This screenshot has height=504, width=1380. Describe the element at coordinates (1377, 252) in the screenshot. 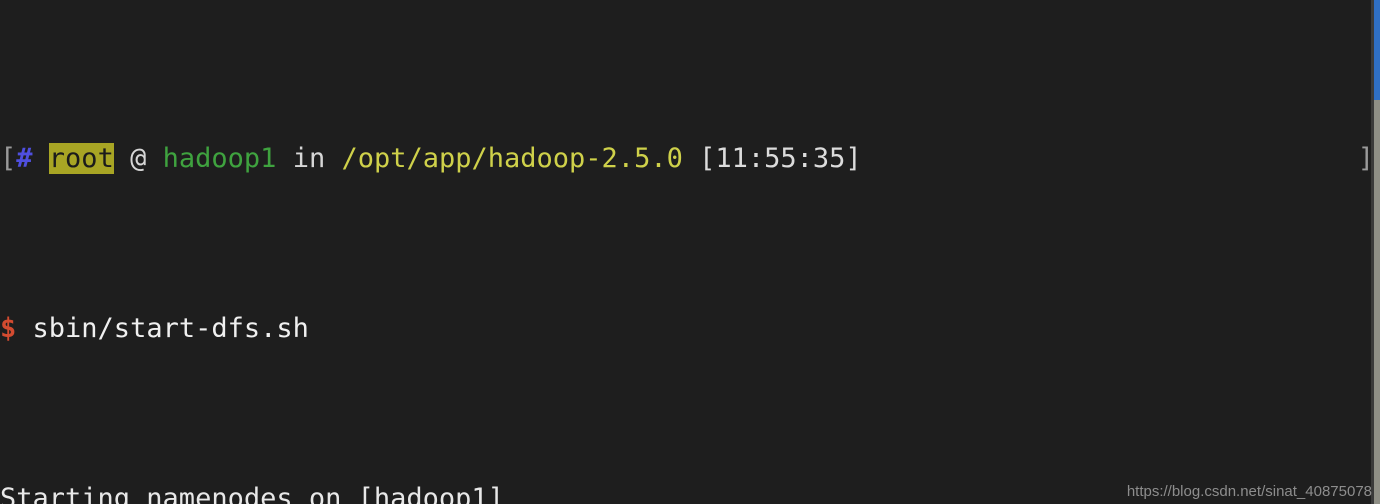

I see `vertical-scrollbar` at that location.